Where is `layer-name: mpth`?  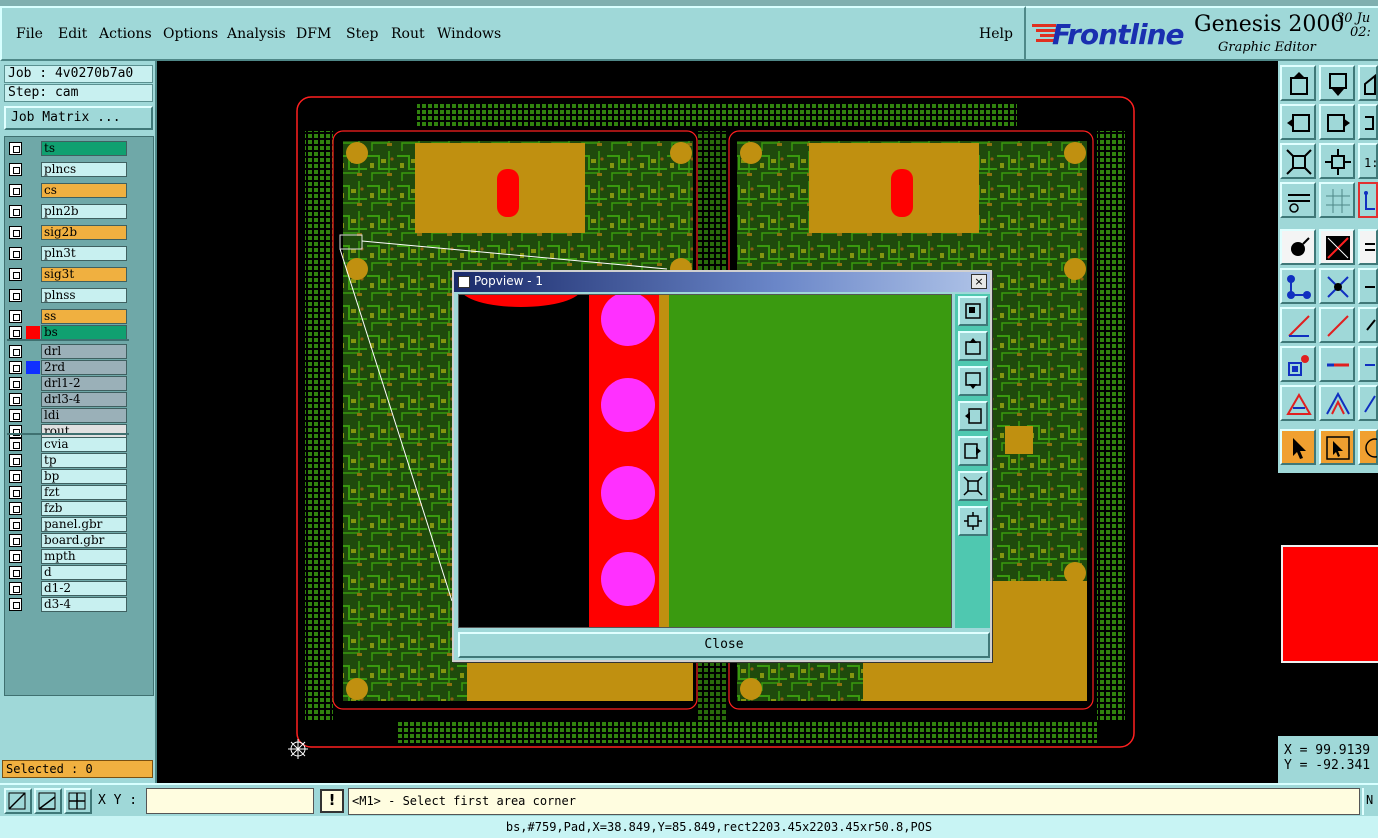
layer-name: mpth is located at coordinates (84, 556).